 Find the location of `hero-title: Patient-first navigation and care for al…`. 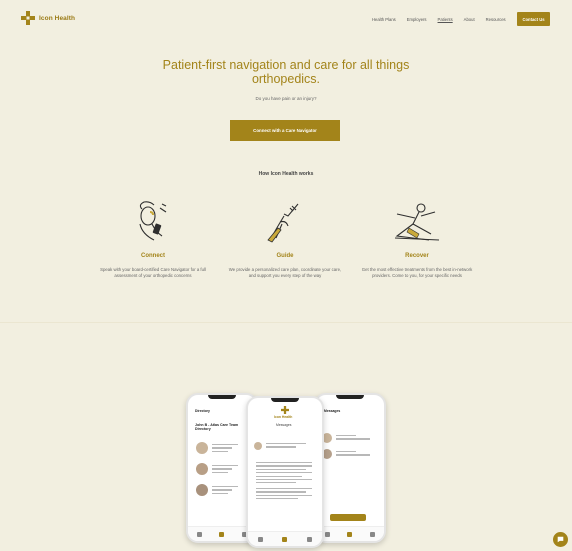

hero-title: Patient-first navigation and care for al… is located at coordinates (286, 72).